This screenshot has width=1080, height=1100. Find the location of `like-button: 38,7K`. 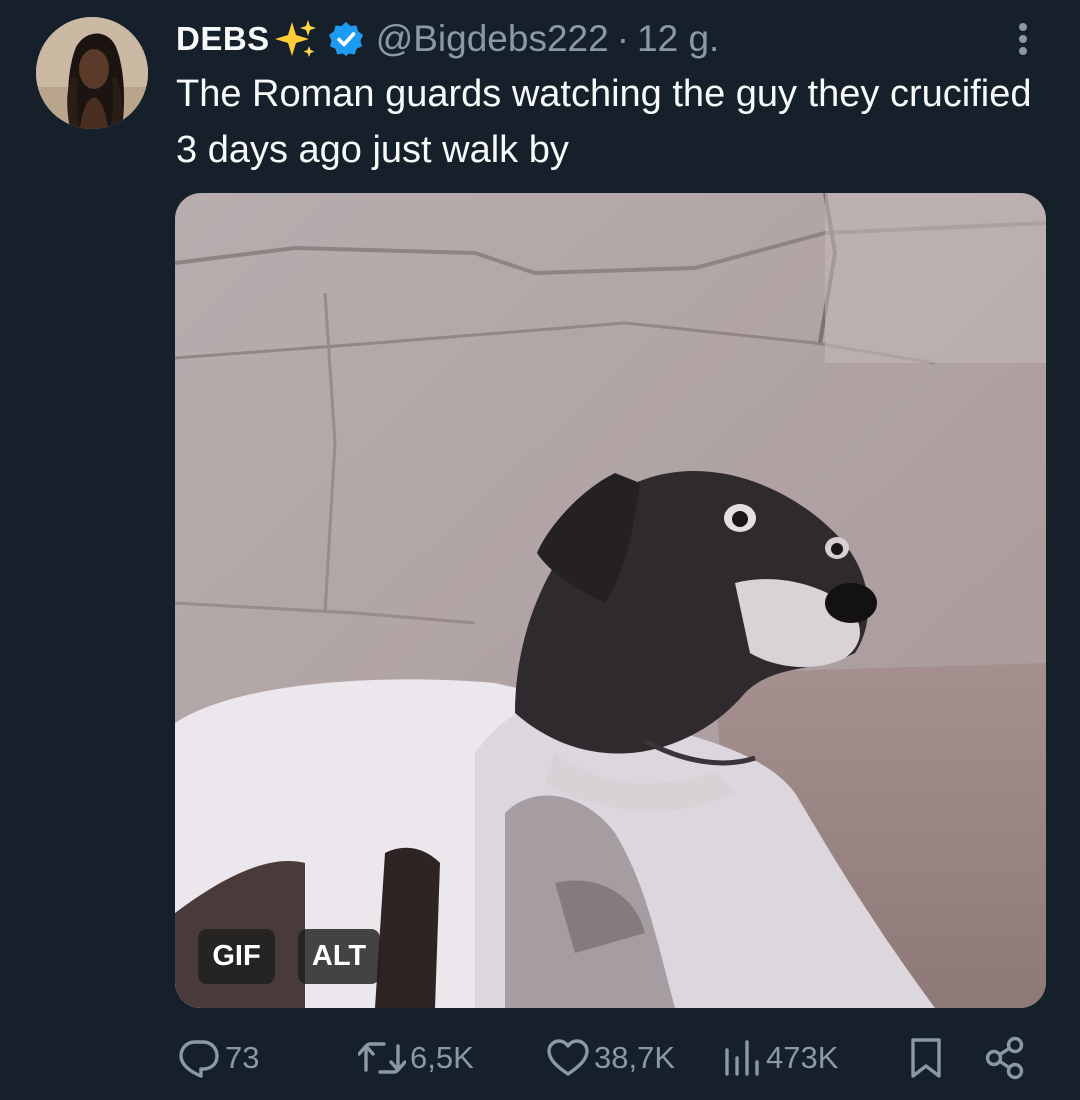

like-button: 38,7K is located at coordinates (610, 1058).